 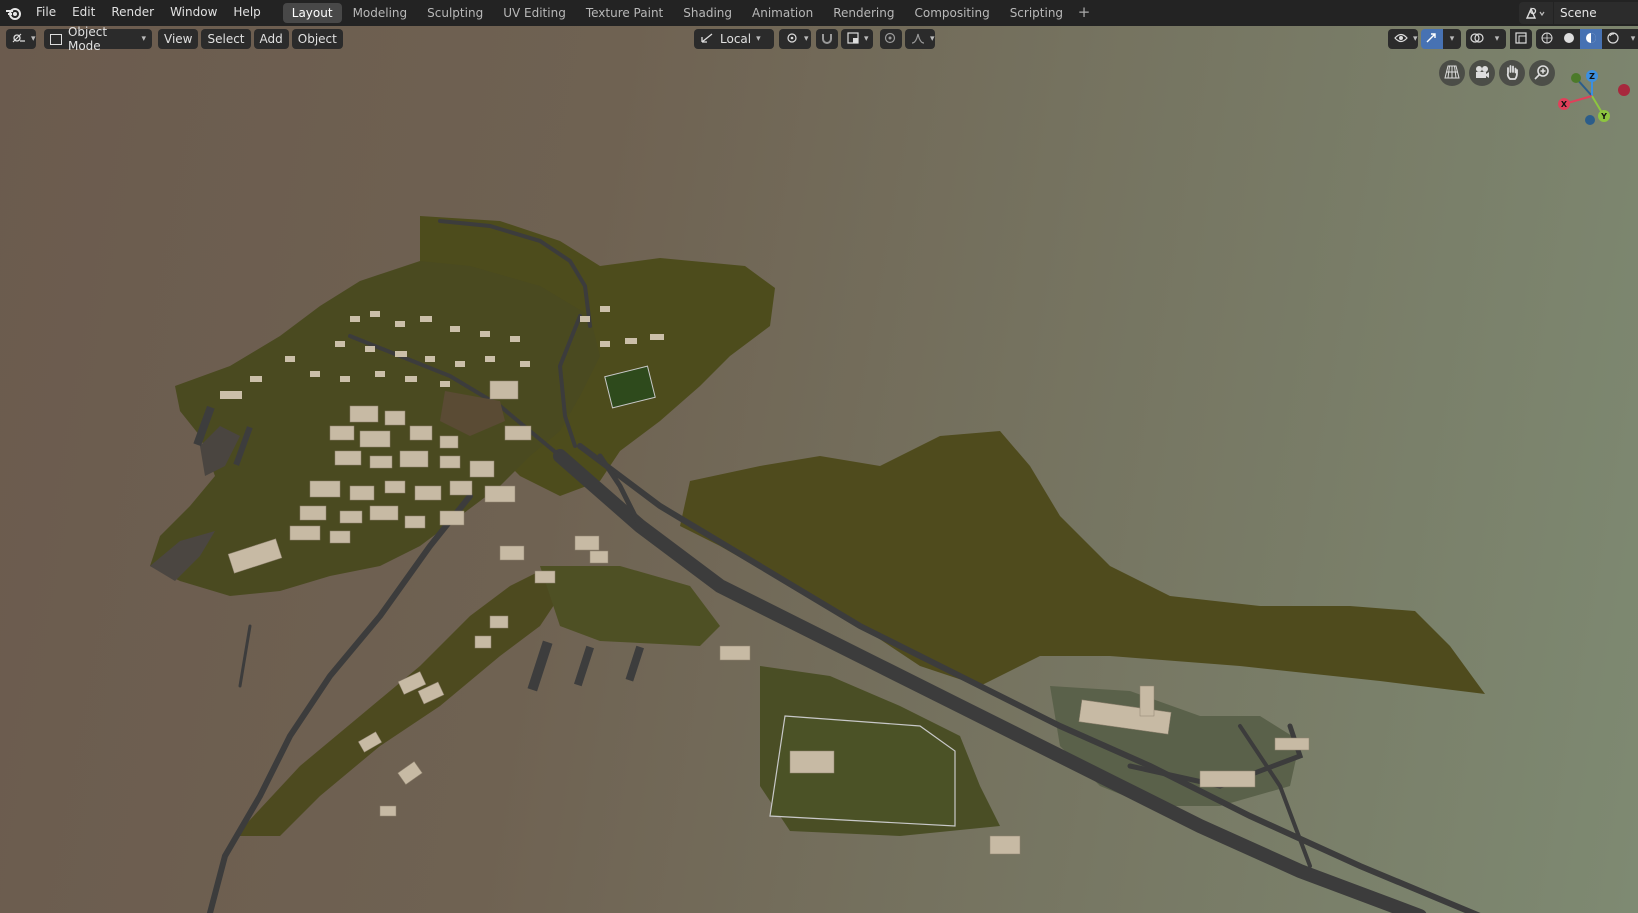 I want to click on transform-orientation-label: Local, so click(x=736, y=39).